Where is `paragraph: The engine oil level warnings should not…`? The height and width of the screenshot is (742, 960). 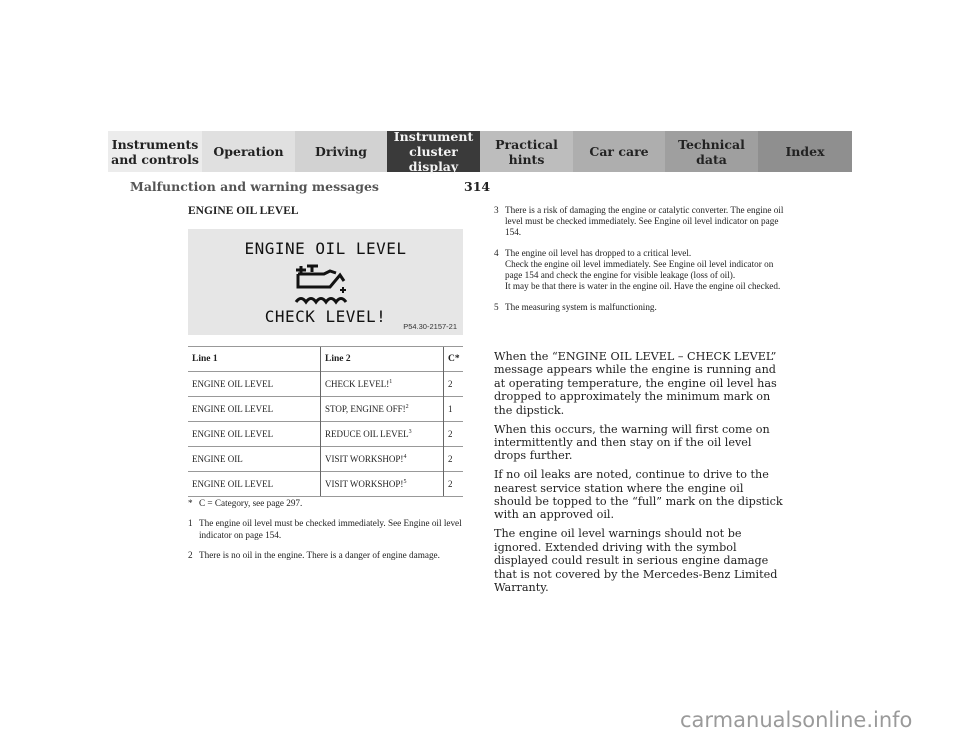
paragraph: The engine oil level warnings should not… is located at coordinates (636, 560).